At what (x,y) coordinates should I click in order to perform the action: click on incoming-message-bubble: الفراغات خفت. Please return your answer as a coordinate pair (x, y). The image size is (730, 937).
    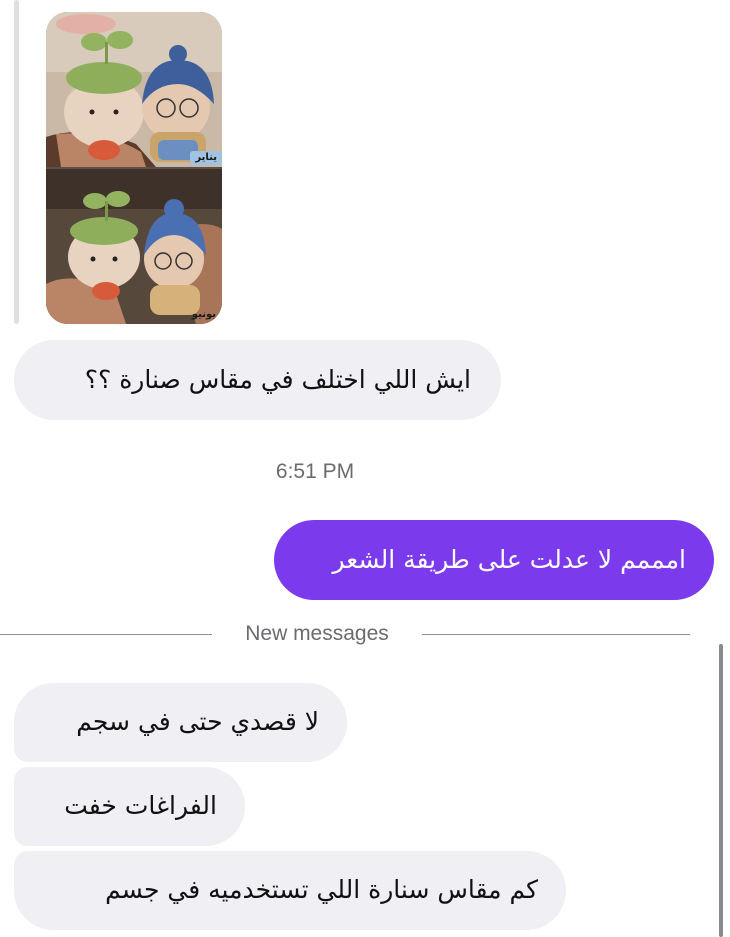
    Looking at the image, I should click on (129, 806).